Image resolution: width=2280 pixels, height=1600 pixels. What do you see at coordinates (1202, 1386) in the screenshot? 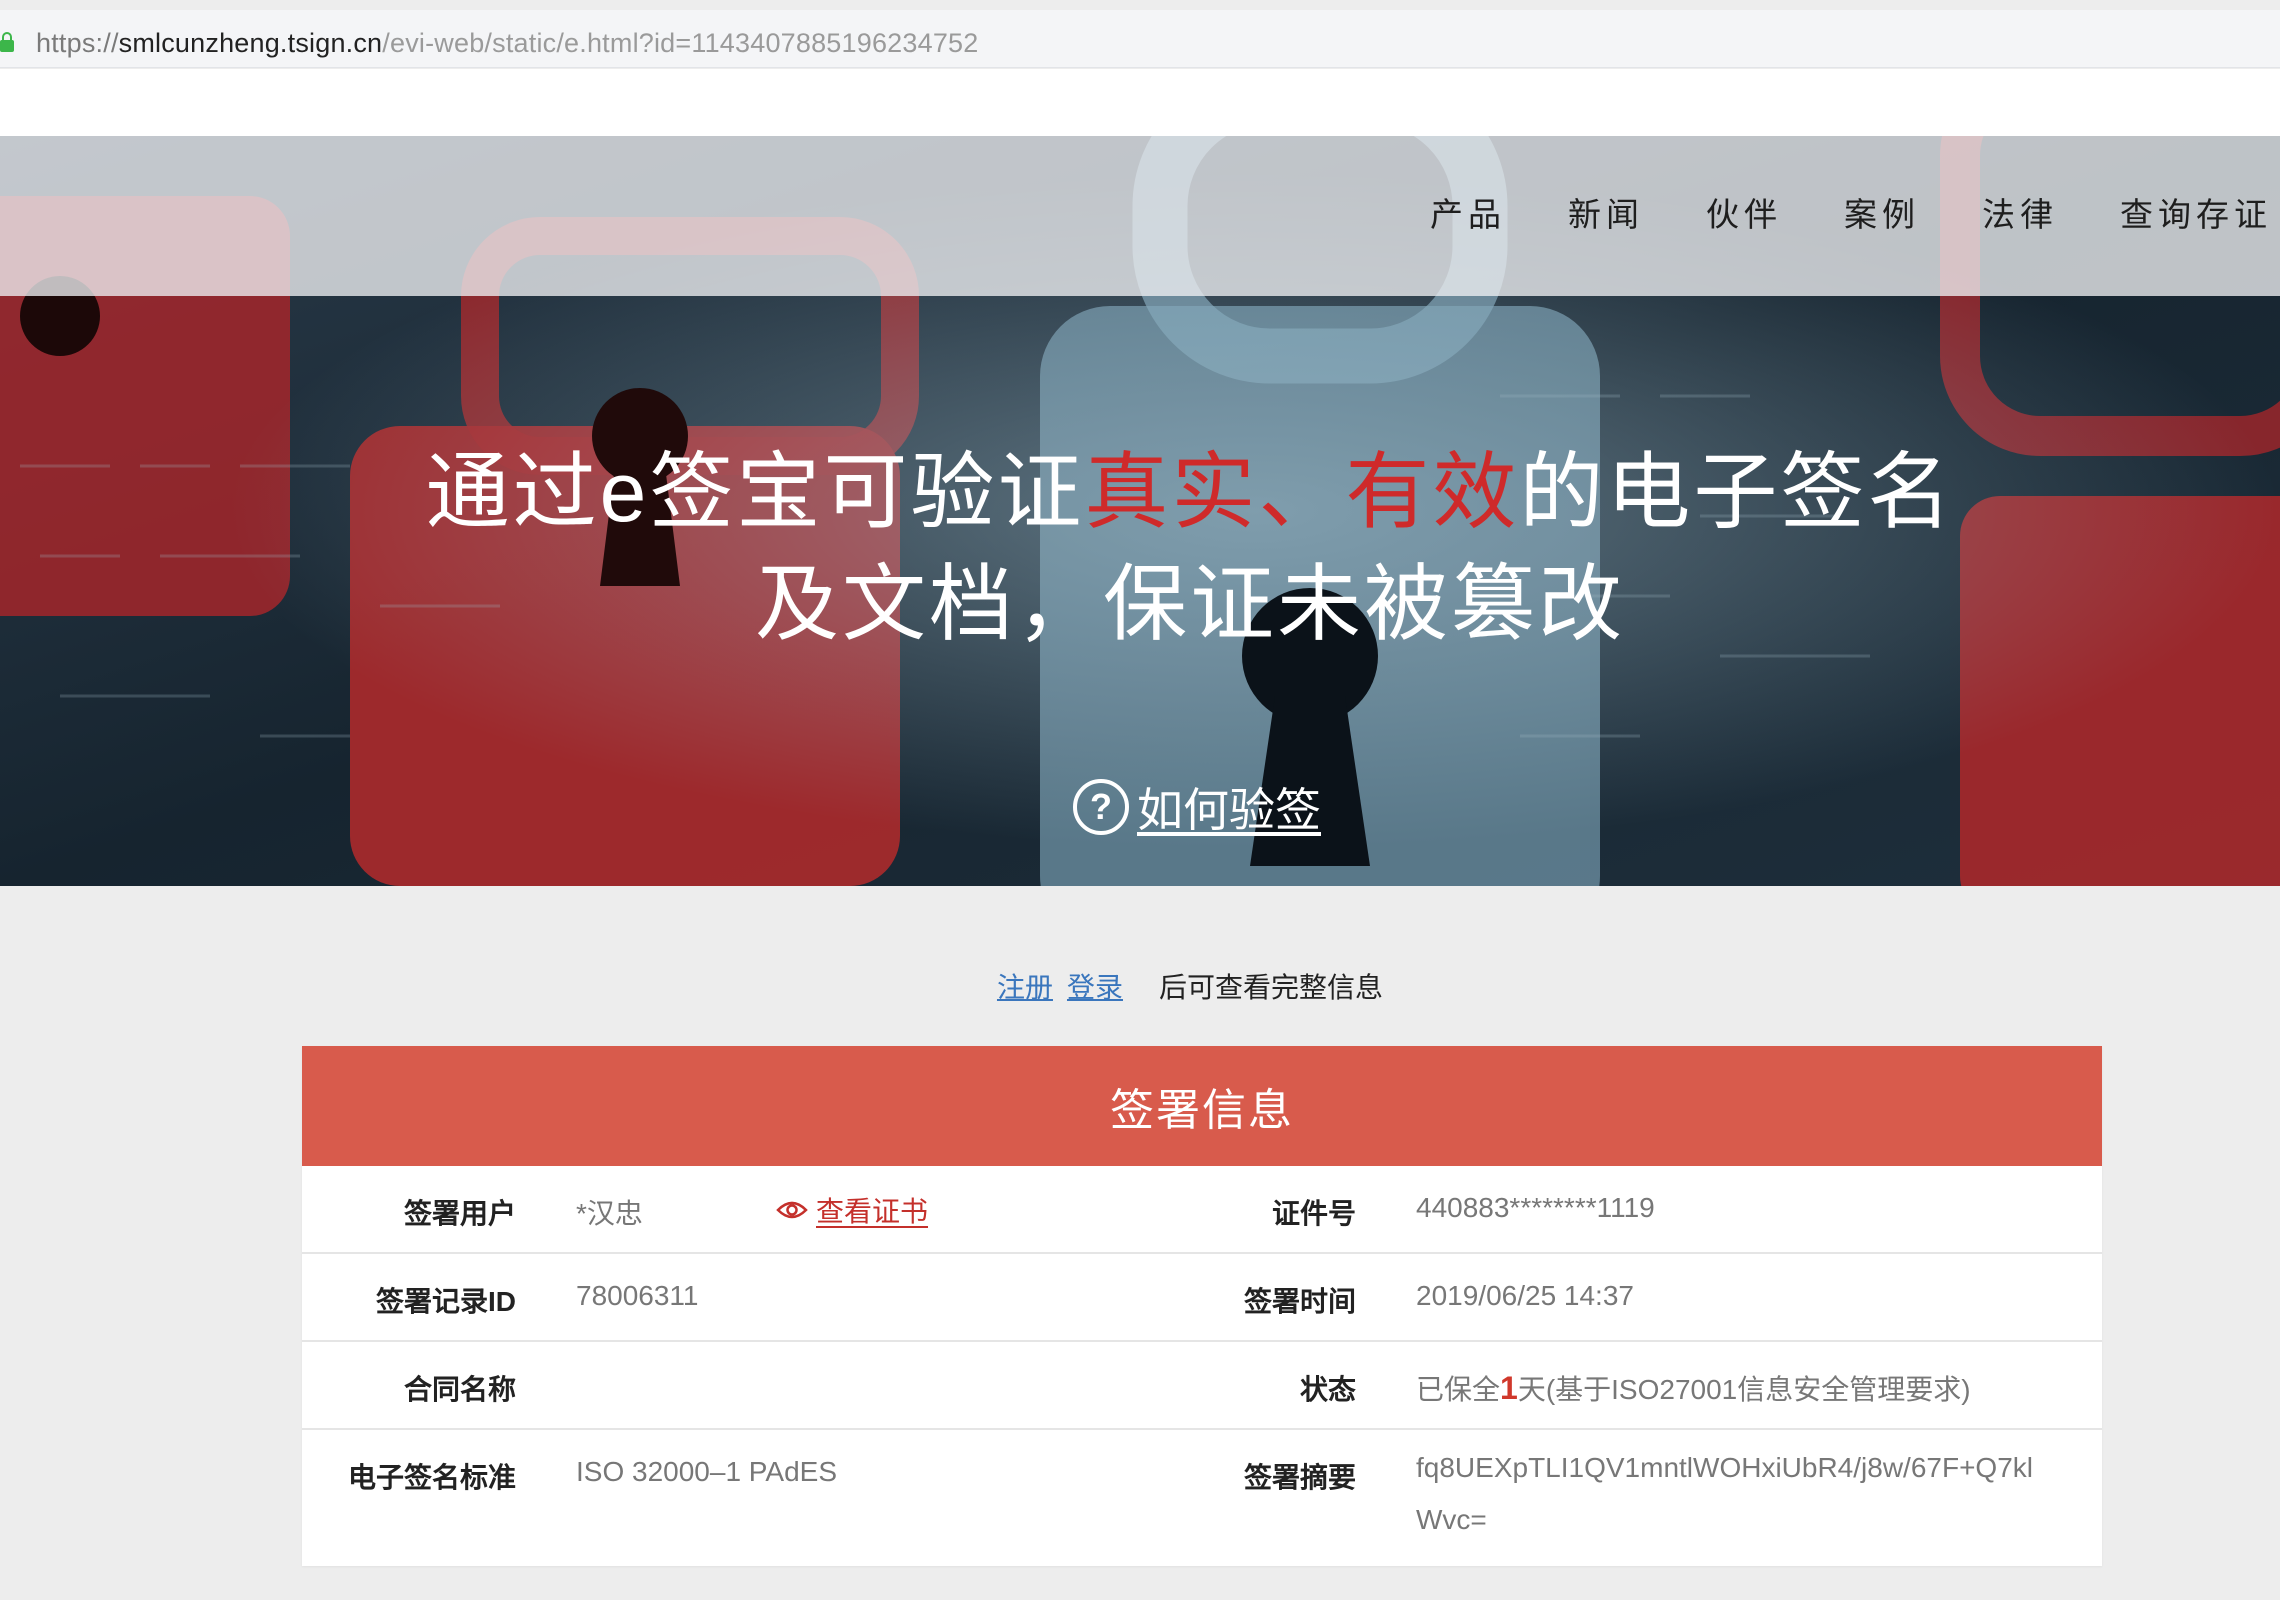
I see `info-row-contract: 合同名称 状态 已保全1天(基于ISO27001信息安全管理要求)` at bounding box center [1202, 1386].